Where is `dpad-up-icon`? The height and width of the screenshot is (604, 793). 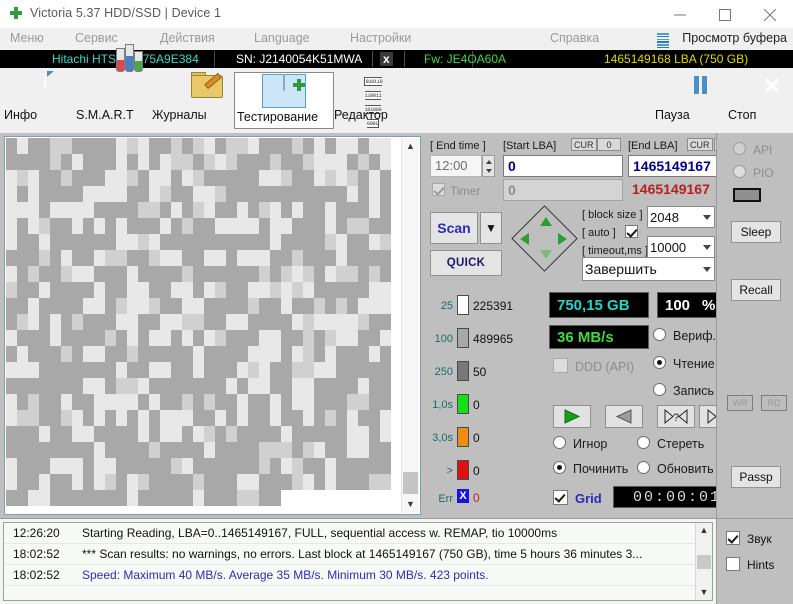
dpad-up-icon is located at coordinates (546, 221).